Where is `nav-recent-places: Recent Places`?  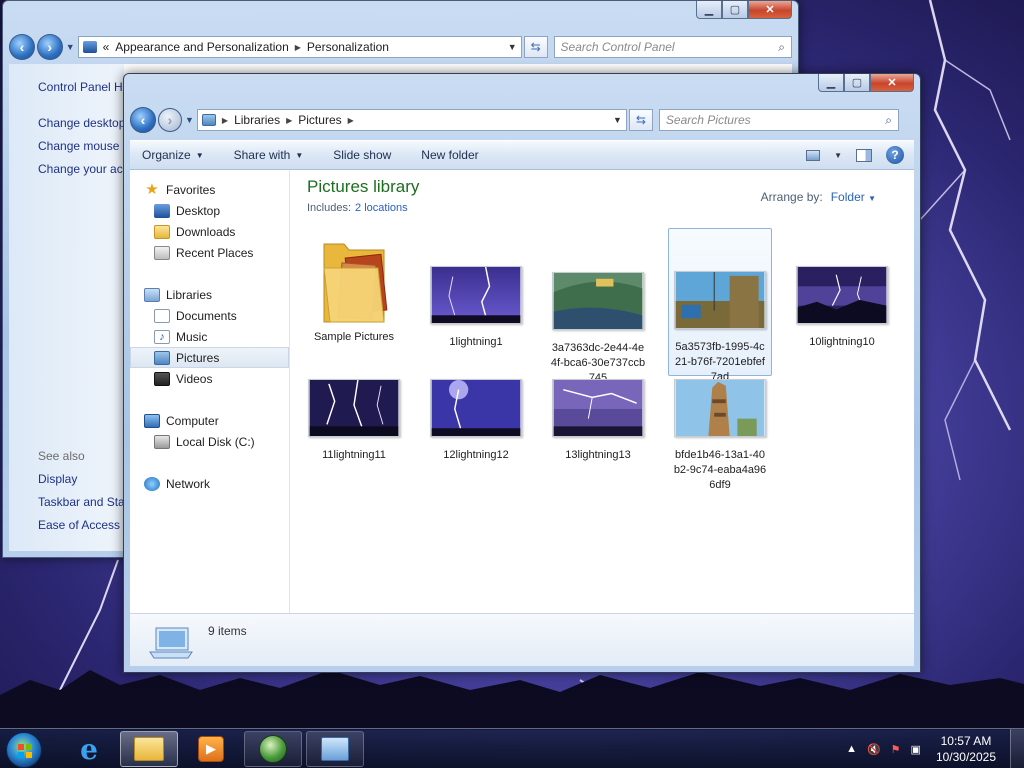
nav-recent-places: Recent Places is located at coordinates (209, 252).